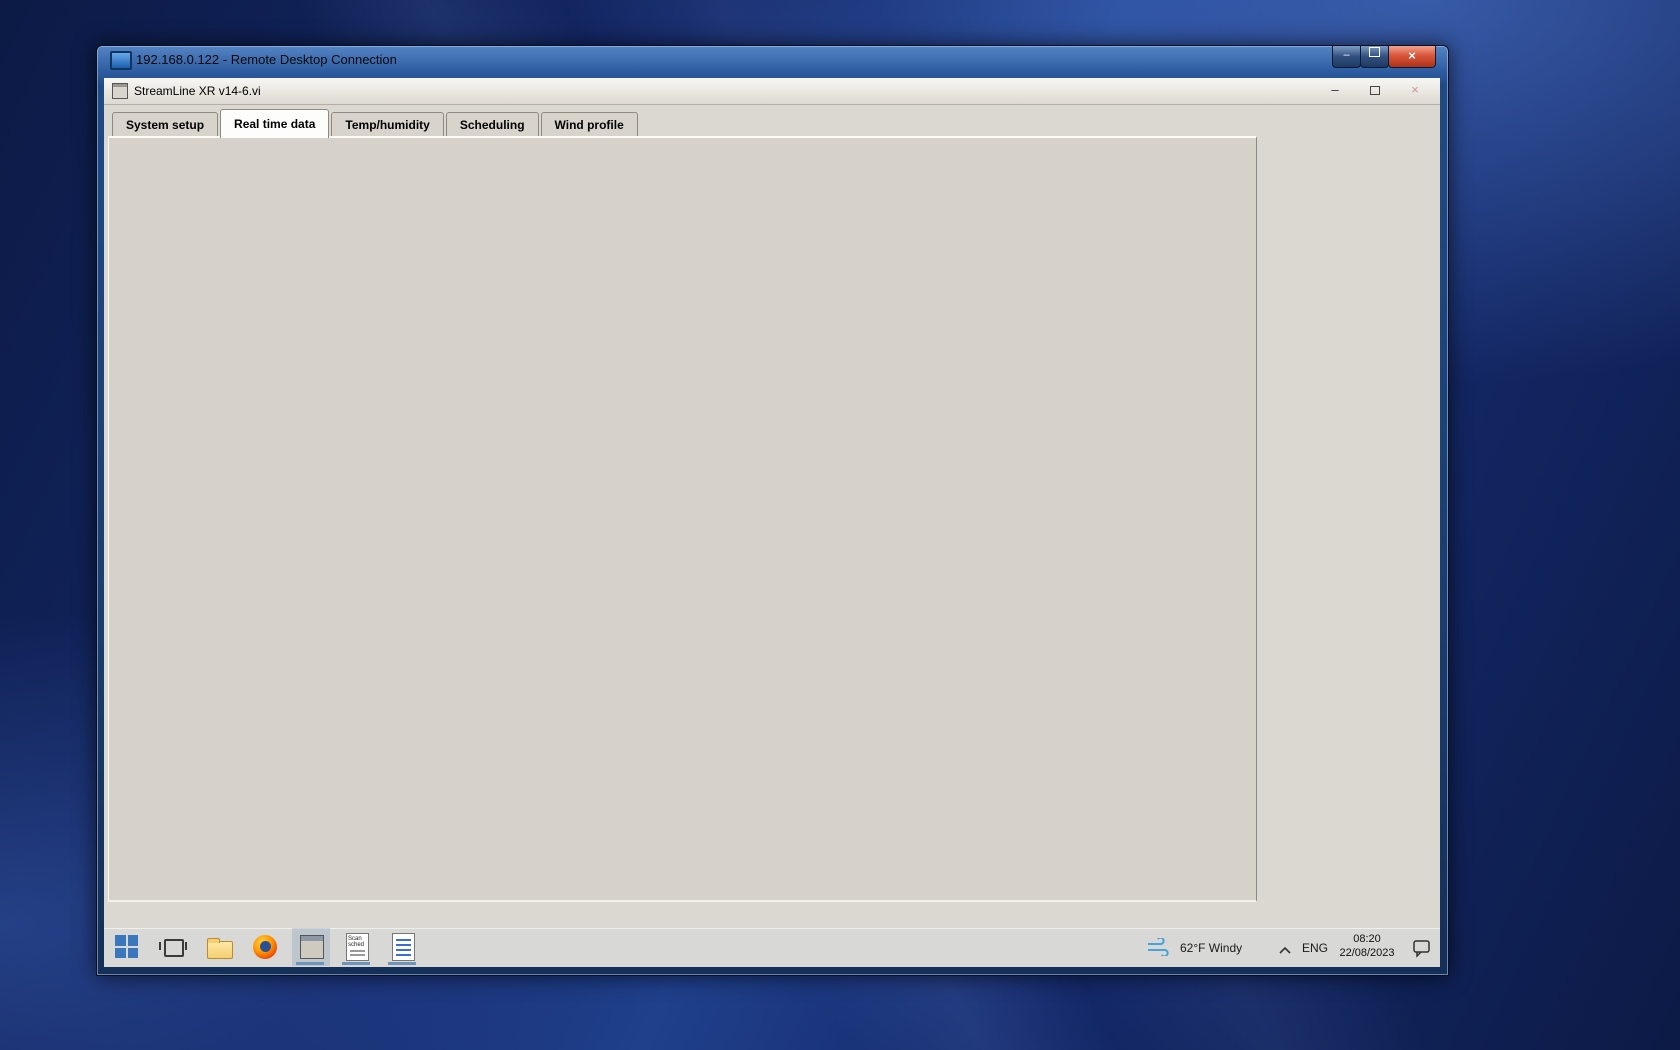  I want to click on notification-icon, so click(1422, 950).